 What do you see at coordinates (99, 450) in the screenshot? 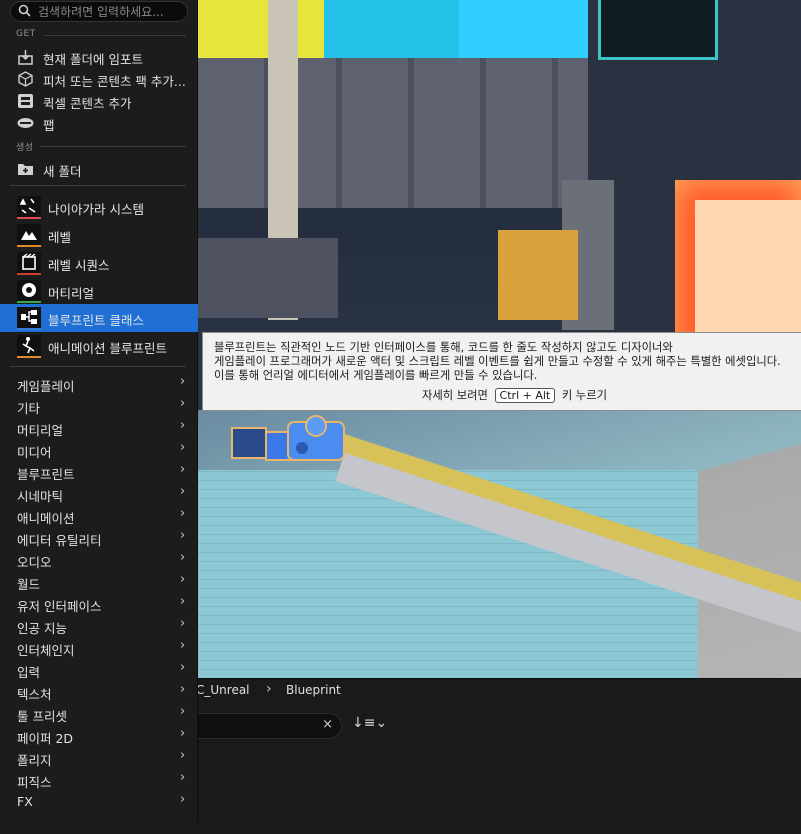
I see `submenu-media: 미디어 ›` at bounding box center [99, 450].